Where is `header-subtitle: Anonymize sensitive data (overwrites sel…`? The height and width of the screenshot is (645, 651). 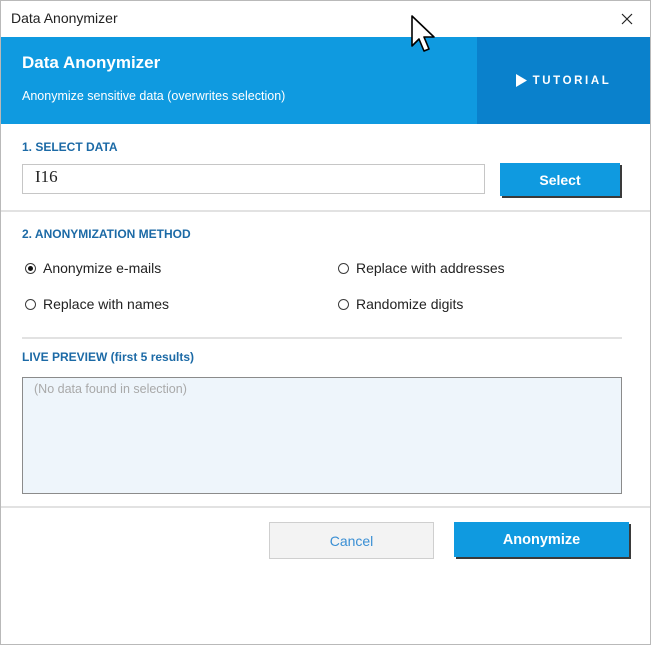
header-subtitle: Anonymize sensitive data (overwrites sel… is located at coordinates (154, 96).